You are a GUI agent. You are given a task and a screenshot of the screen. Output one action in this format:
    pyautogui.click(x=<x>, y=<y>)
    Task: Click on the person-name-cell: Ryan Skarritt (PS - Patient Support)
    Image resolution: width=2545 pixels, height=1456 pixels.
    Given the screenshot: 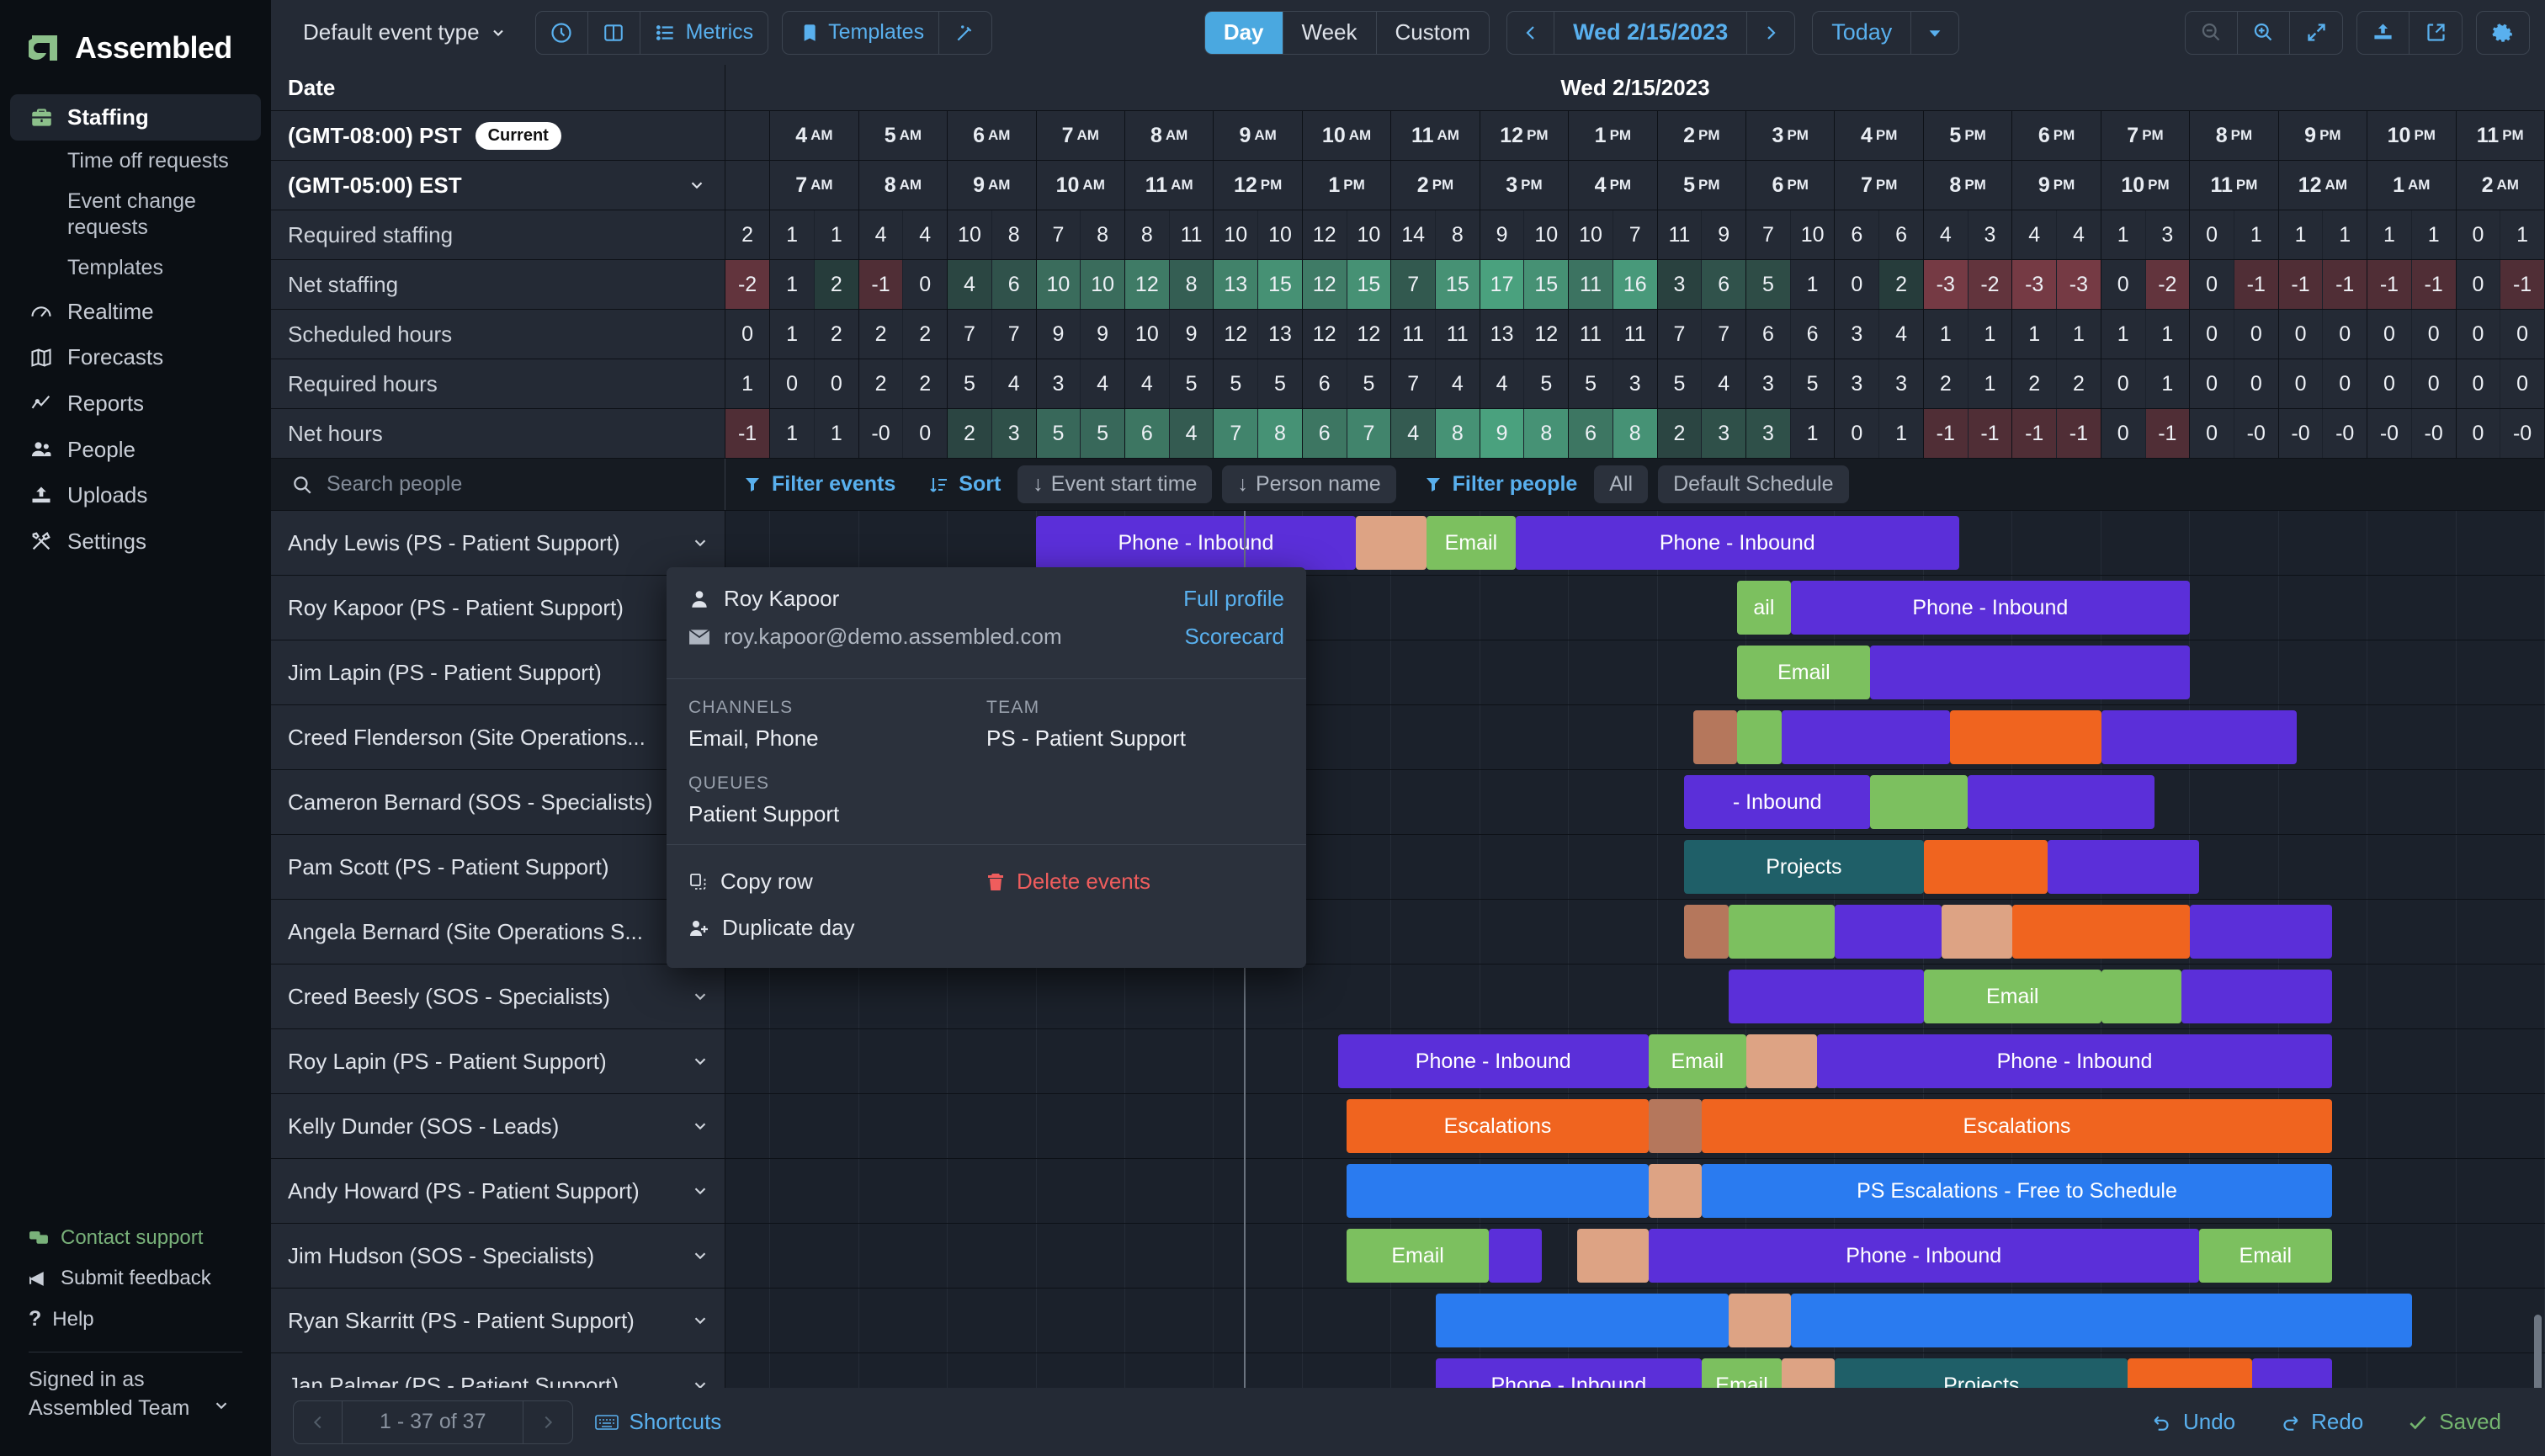 What is the action you would take?
    pyautogui.click(x=498, y=1320)
    